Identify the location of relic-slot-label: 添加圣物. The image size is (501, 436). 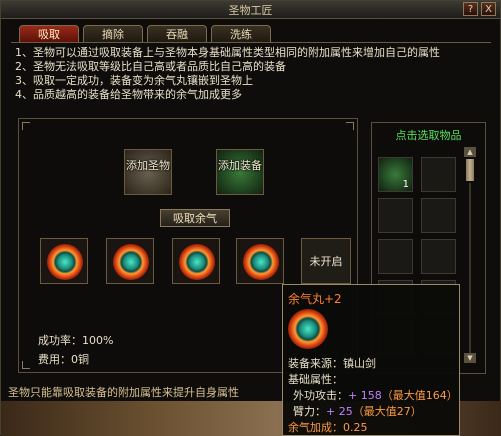
(148, 165).